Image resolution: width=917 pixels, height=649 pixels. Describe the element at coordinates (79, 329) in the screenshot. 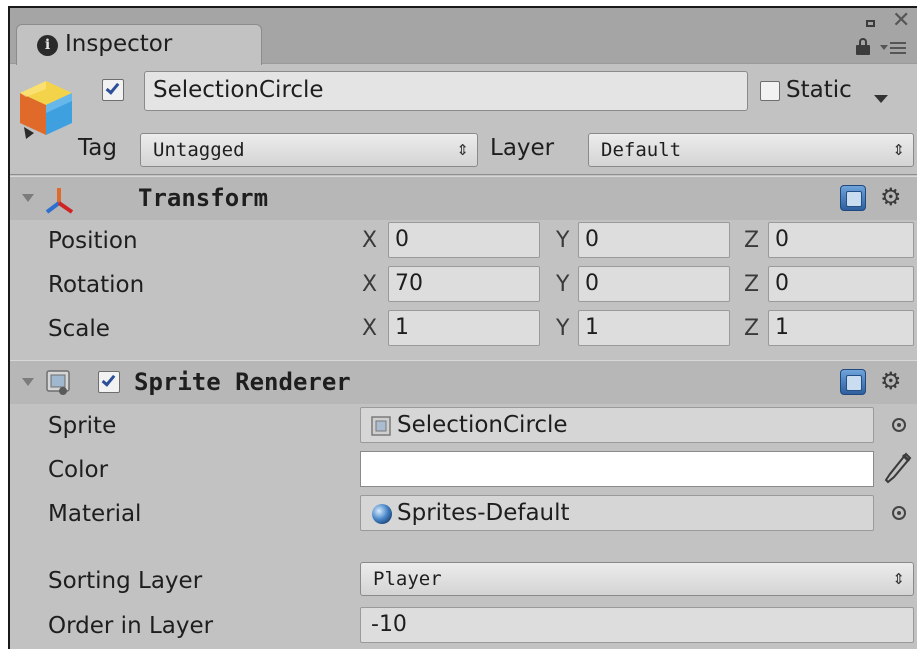

I see `scale-label: Scale` at that location.